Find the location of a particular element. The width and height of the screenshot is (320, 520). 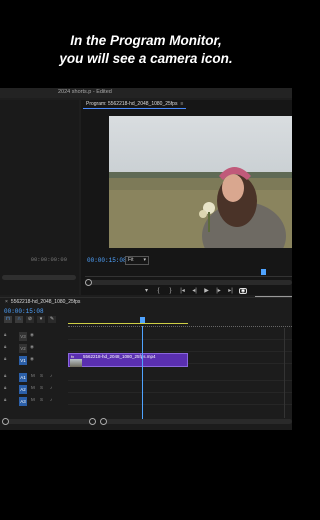

transport-controls: ▾ { } |◂ ◂| ▶ |▸ ▸| ◉ is located at coordinates (195, 291).